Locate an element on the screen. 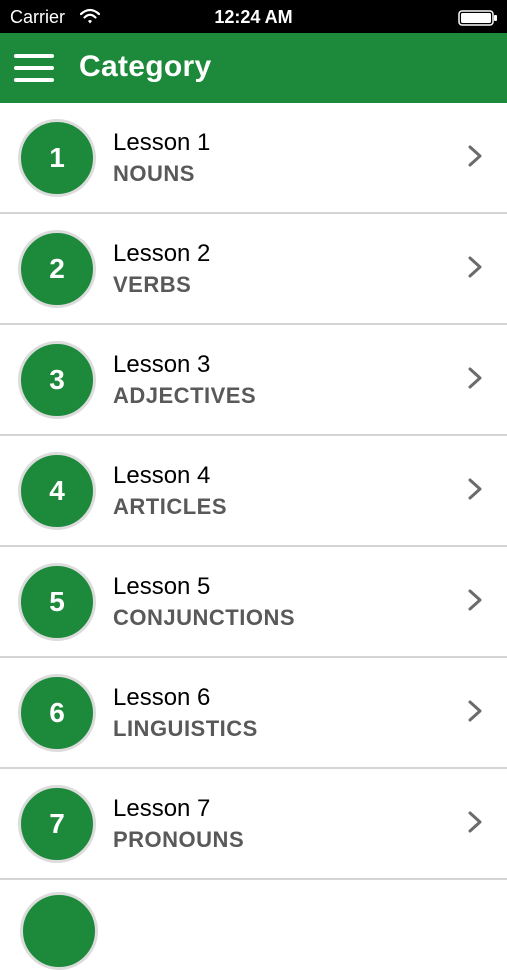 The image size is (507, 970). lesson-subtitle: ADJECTIVES is located at coordinates (185, 395).